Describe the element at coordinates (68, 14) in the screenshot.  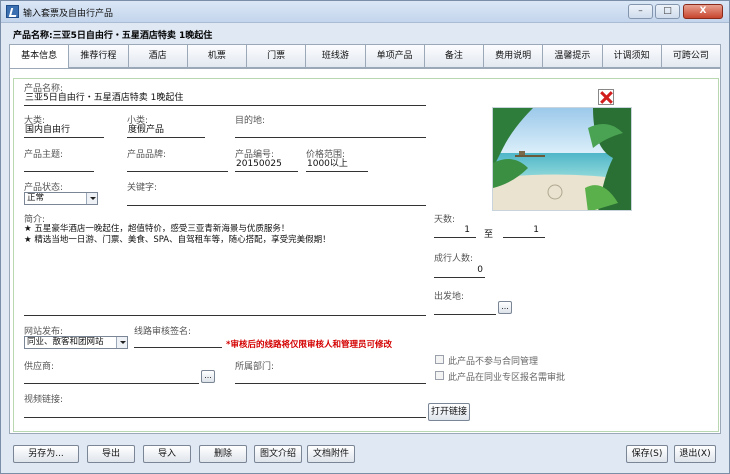
I see `window-title: 输入套票及自由行产品` at that location.